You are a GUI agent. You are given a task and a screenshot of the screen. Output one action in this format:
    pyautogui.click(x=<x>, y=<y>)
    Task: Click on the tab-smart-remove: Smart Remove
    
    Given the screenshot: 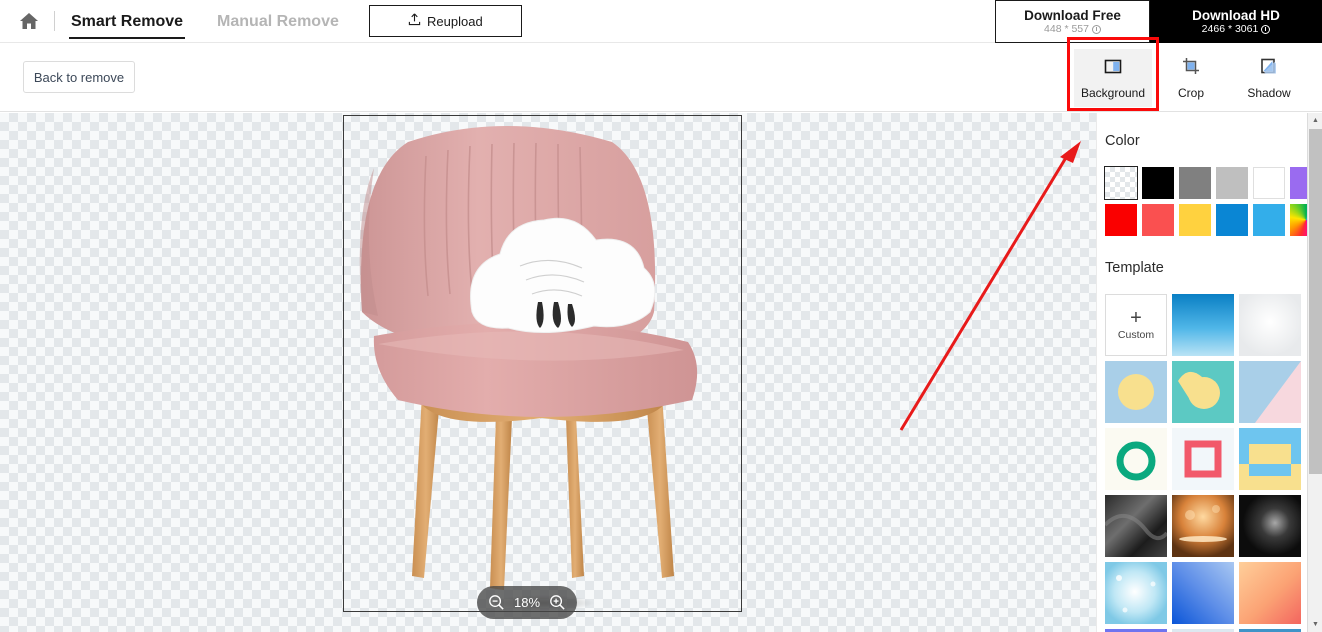 What is the action you would take?
    pyautogui.click(x=127, y=21)
    